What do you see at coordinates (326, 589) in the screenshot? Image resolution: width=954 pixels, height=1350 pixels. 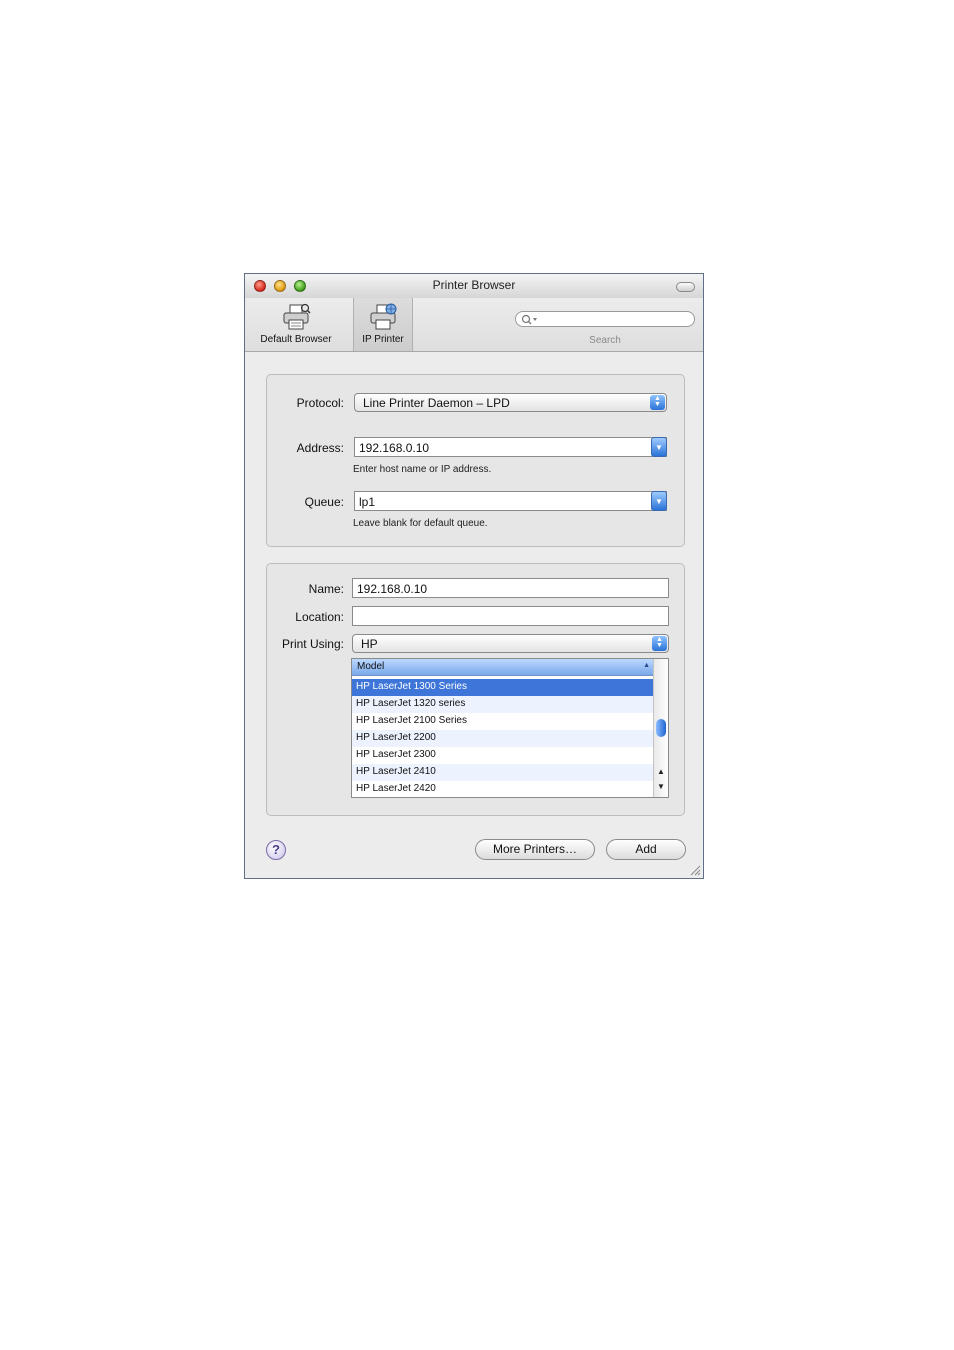 I see `name-label: Name:` at bounding box center [326, 589].